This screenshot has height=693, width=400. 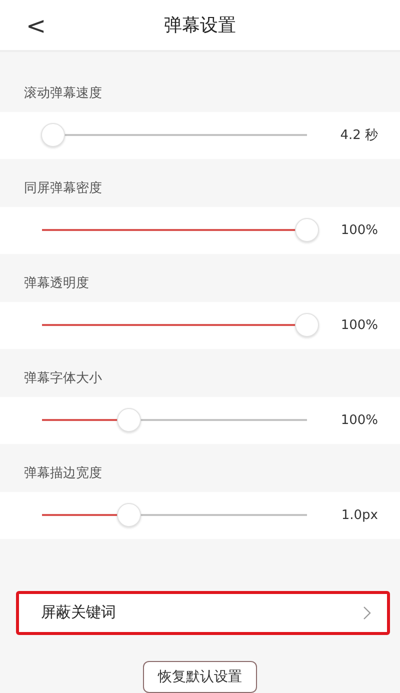 I want to click on setting-label: 弹幕透明度, so click(x=56, y=283).